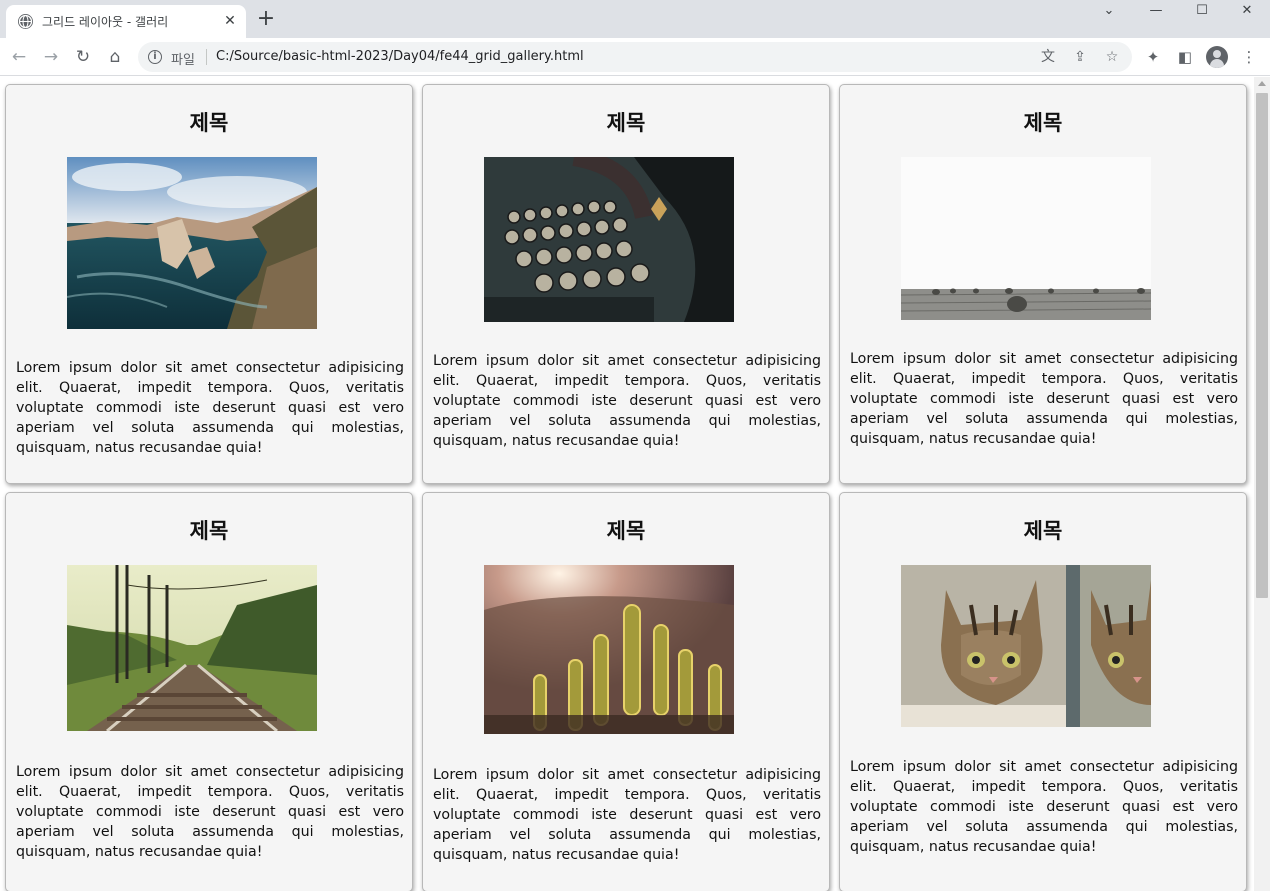 The image size is (1270, 891). What do you see at coordinates (1262, 83) in the screenshot?
I see `scroll-up-arrow-icon` at bounding box center [1262, 83].